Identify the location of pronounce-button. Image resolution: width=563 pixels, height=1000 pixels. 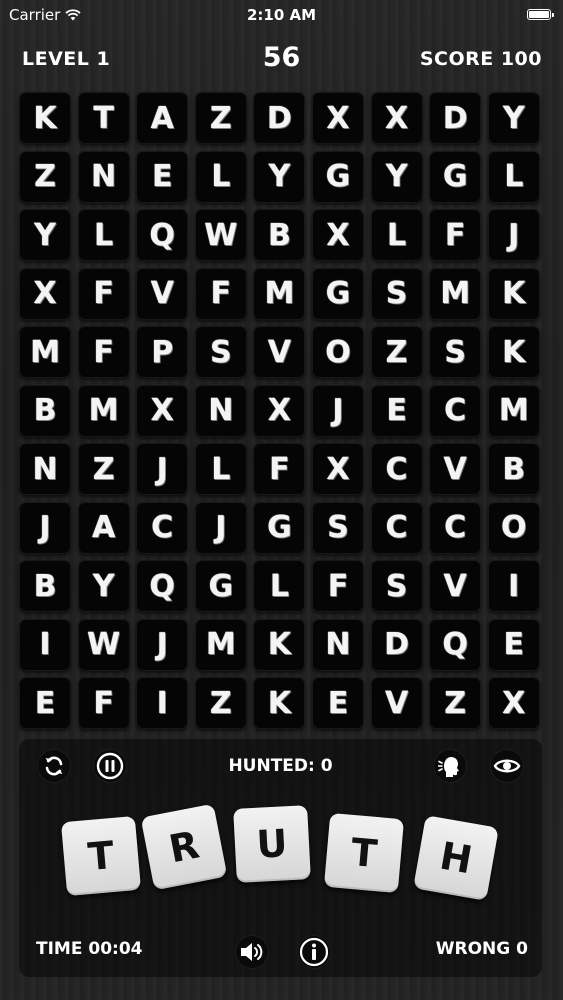
(450, 766).